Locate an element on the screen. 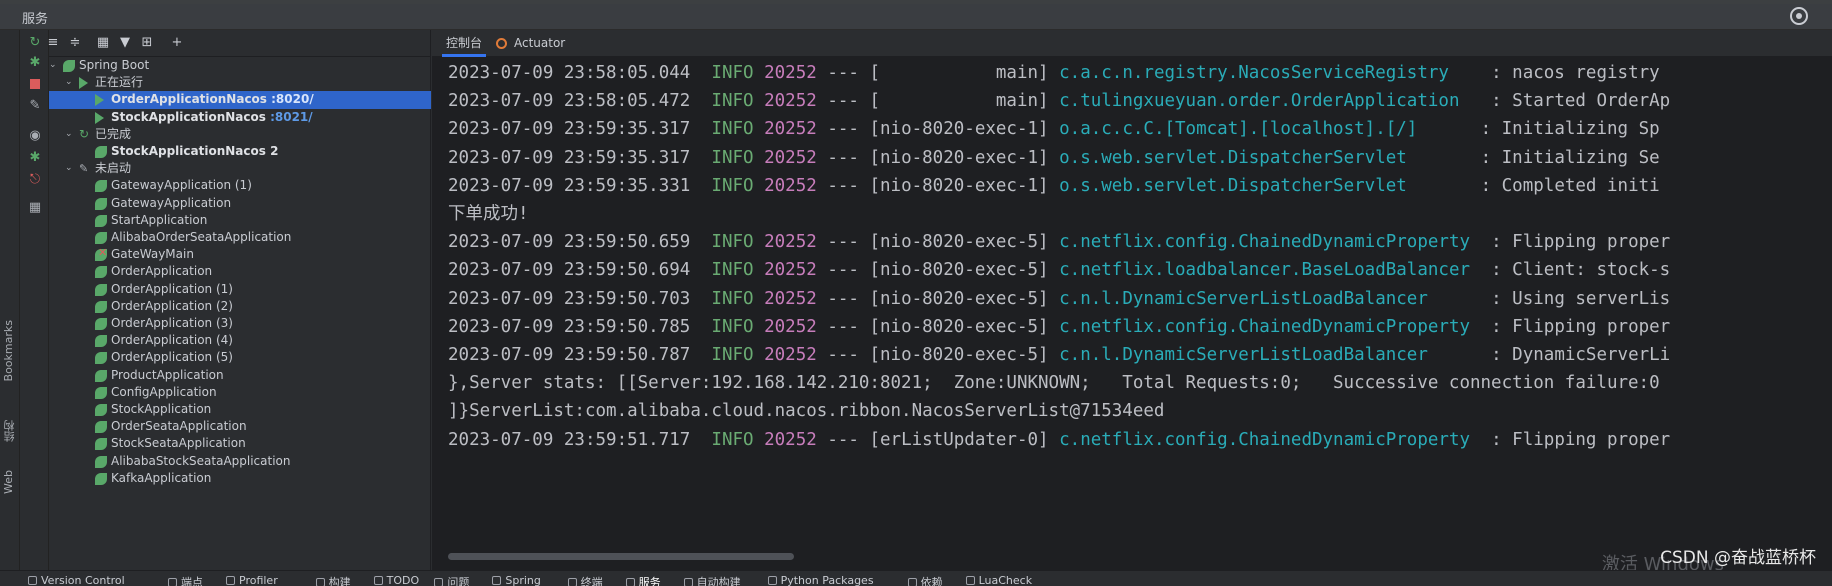  filter-icon: ▼ is located at coordinates (125, 43).